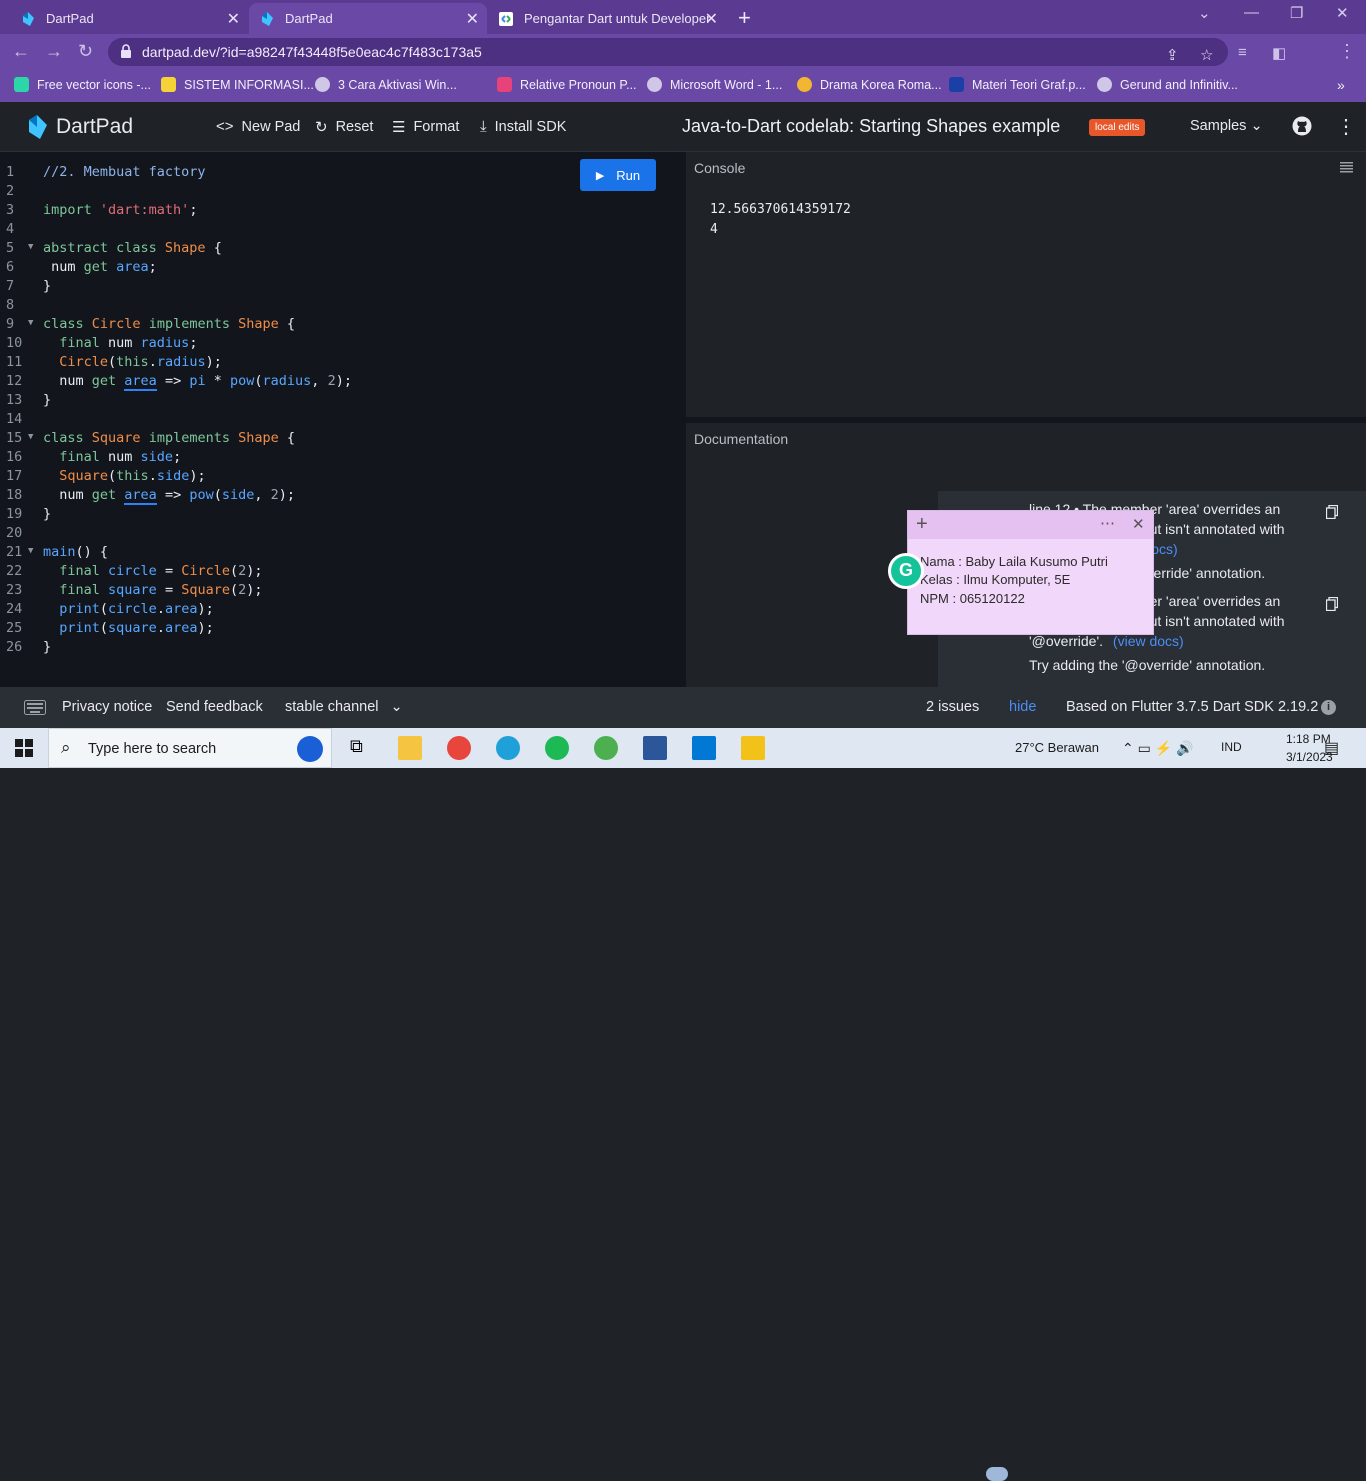  I want to click on add-note-icon: +, so click(922, 524).